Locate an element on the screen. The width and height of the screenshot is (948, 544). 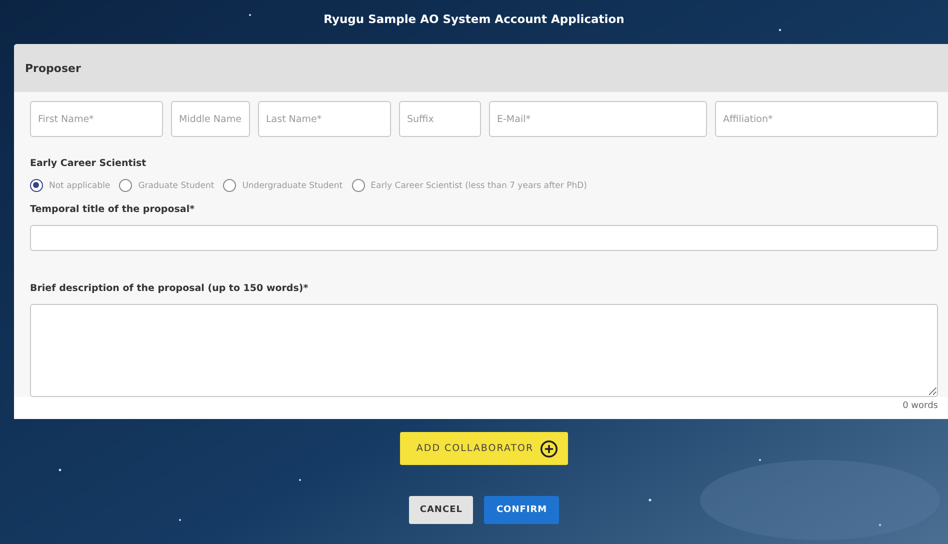
cancel-button: CANCEL is located at coordinates (441, 510).